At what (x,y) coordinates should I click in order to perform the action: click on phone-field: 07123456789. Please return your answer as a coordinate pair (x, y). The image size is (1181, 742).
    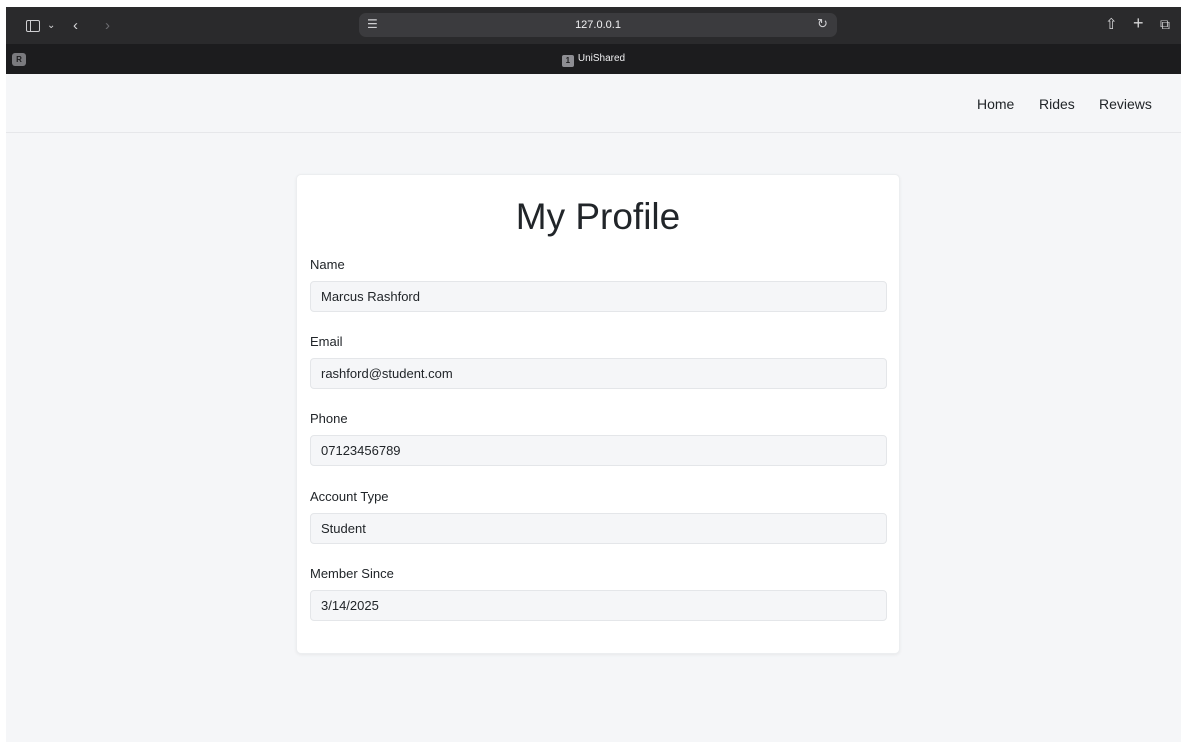
    Looking at the image, I should click on (598, 450).